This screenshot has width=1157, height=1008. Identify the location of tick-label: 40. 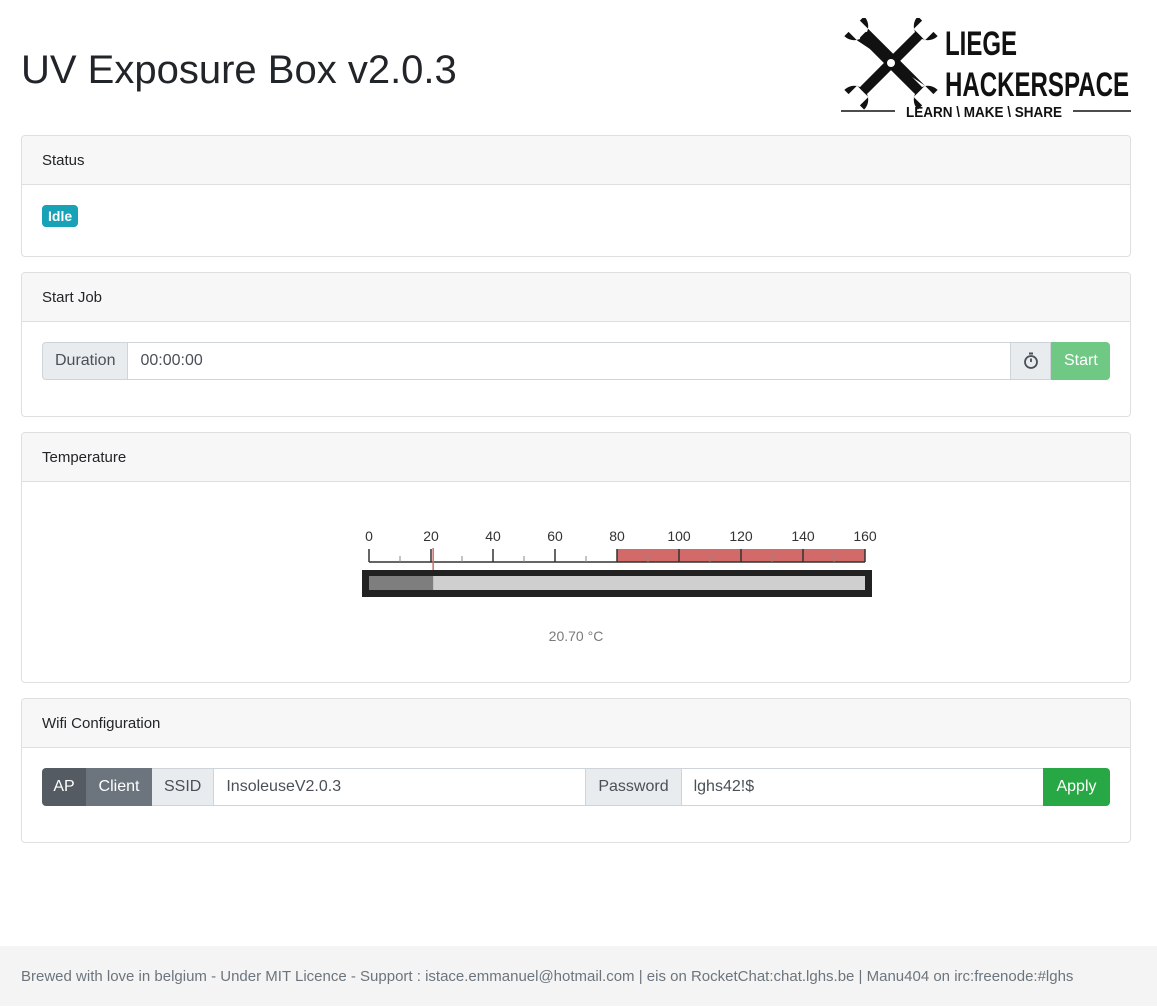
(493, 536).